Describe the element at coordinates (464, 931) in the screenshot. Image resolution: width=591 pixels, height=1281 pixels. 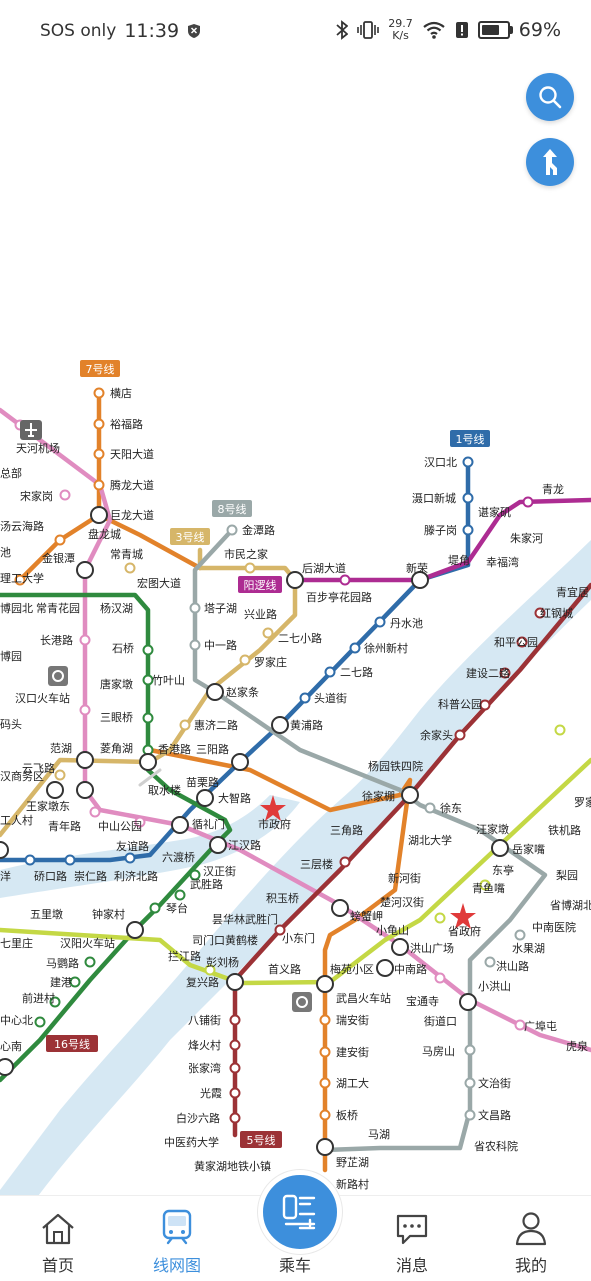
I see `svg-text: 省政府` at that location.